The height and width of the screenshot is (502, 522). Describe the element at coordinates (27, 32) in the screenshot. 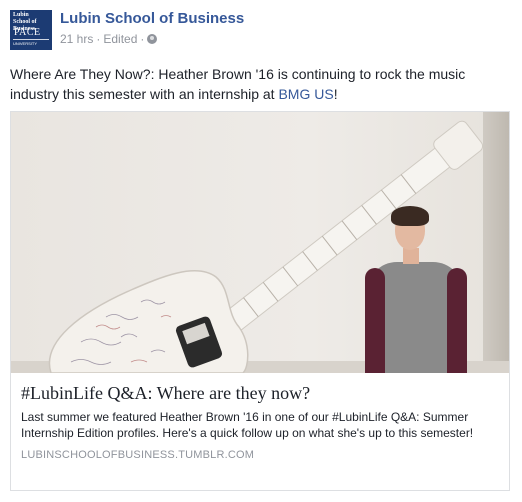

I see `avatar-logo: PACE` at that location.